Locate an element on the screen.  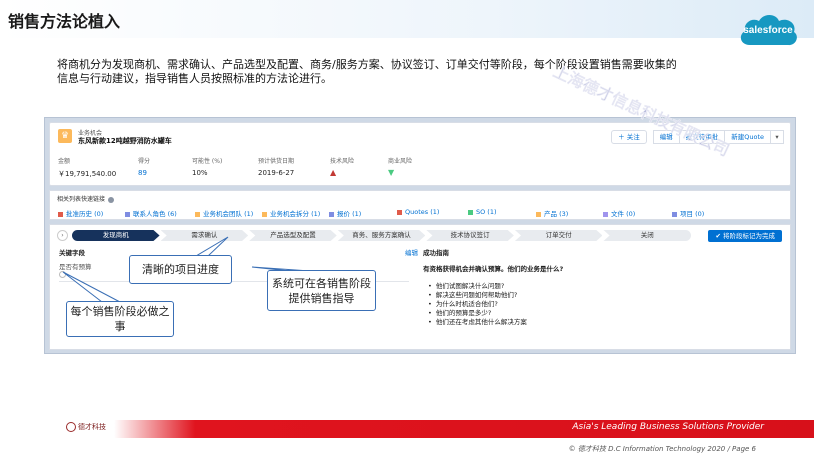
mark-stage-complete-button: ✔ 将阶段标记为完成 is located at coordinates (745, 236).